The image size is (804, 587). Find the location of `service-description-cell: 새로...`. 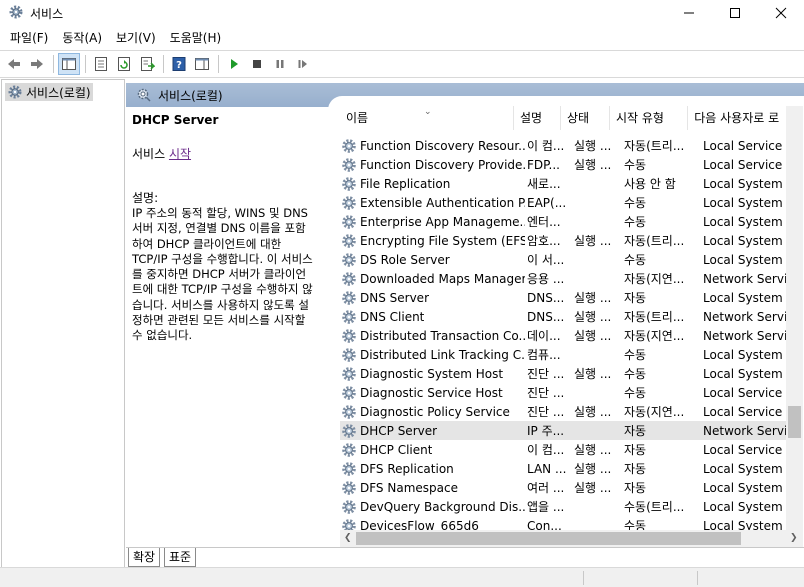

service-description-cell: 새로... is located at coordinates (544, 184).